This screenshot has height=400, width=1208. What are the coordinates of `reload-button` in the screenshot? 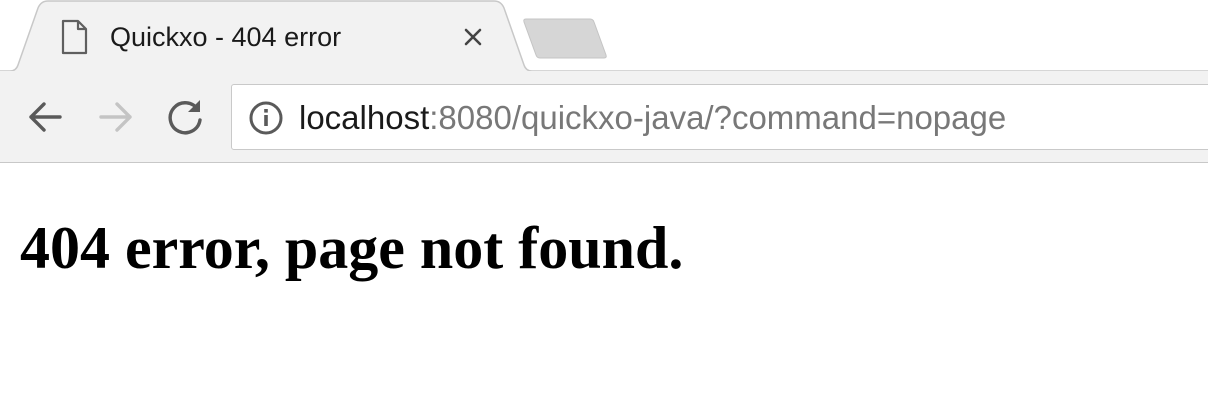 It's located at (185, 117).